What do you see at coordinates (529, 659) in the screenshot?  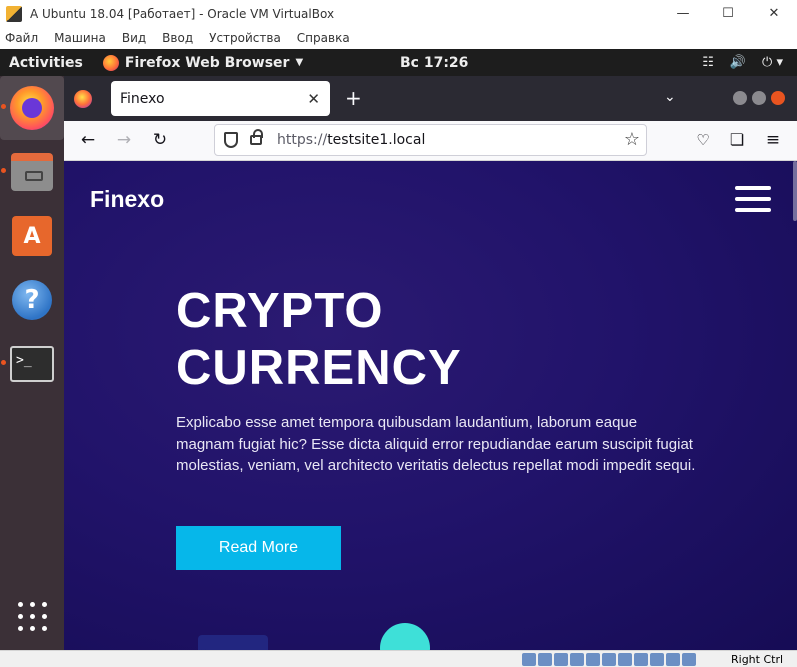 I see `hard-disk-icon` at bounding box center [529, 659].